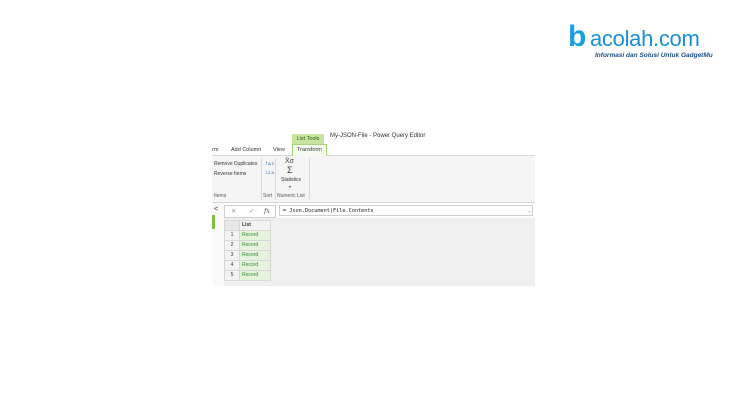  Describe the element at coordinates (255, 225) in the screenshot. I see `column-header-list: List` at that location.